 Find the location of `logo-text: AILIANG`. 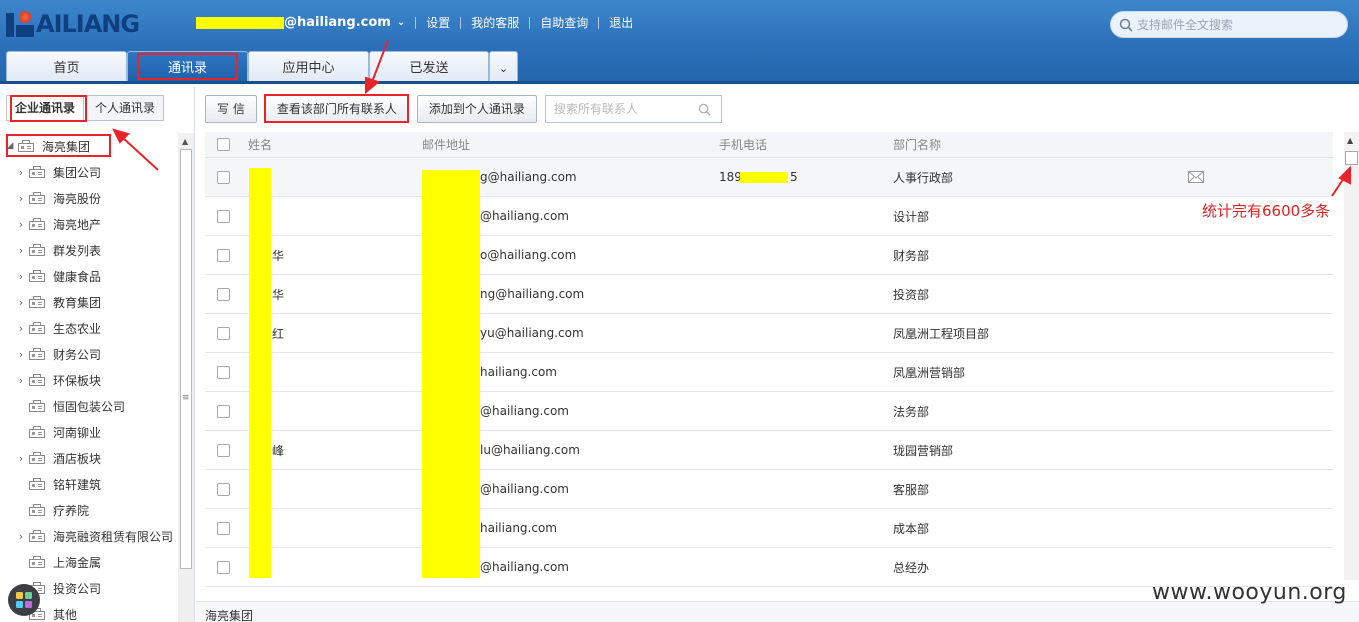

logo-text: AILIANG is located at coordinates (88, 24).